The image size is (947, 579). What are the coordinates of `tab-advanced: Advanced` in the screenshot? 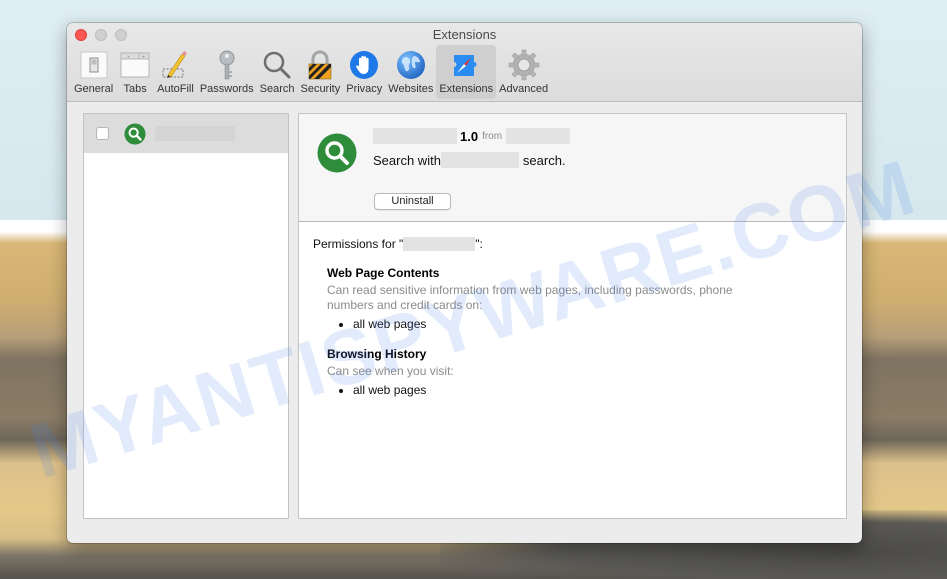 It's located at (523, 72).